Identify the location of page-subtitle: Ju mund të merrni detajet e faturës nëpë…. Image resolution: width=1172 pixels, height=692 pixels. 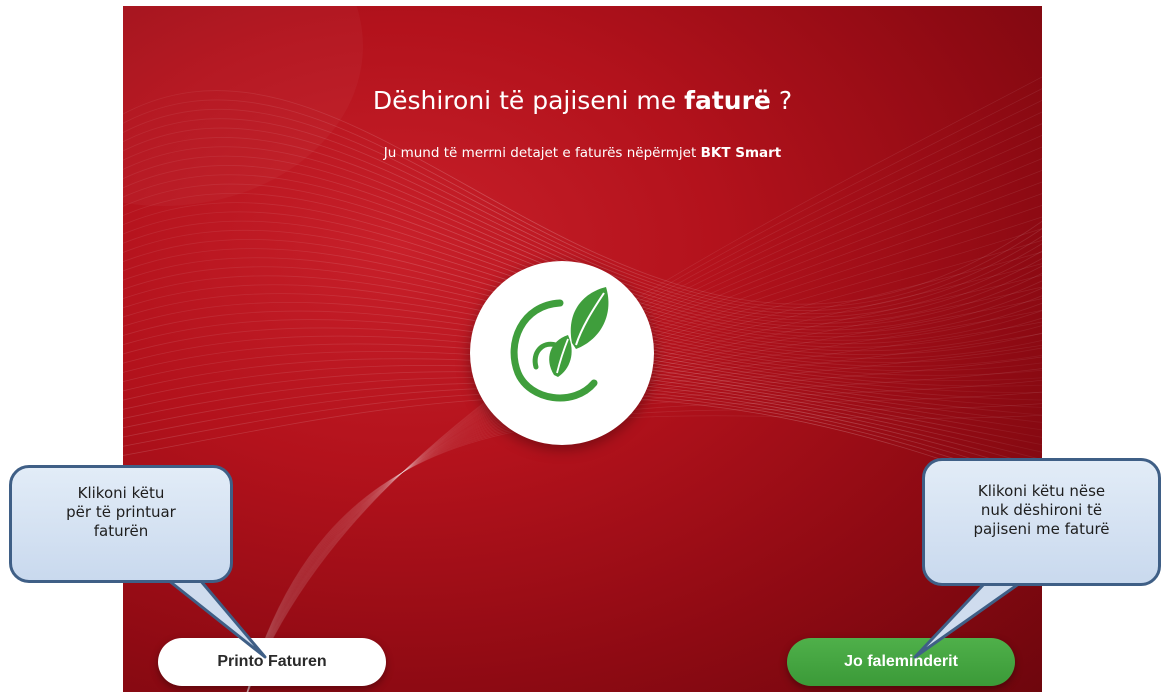
(582, 153).